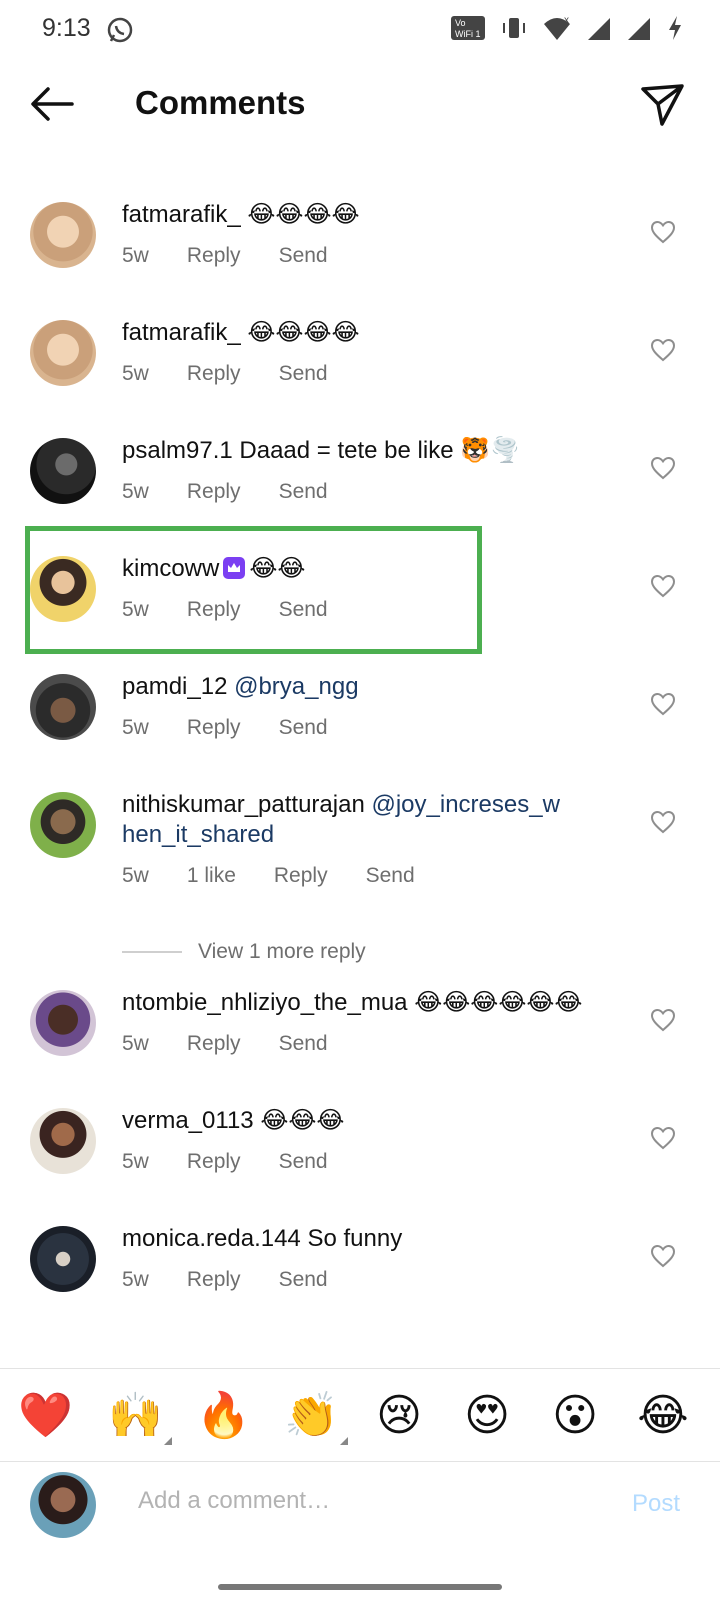 The image size is (720, 1600). Describe the element at coordinates (360, 1415) in the screenshot. I see `emoji-quick-bar: ❤️ 🙌 🔥 👏 😢 😍 😮 😂` at that location.